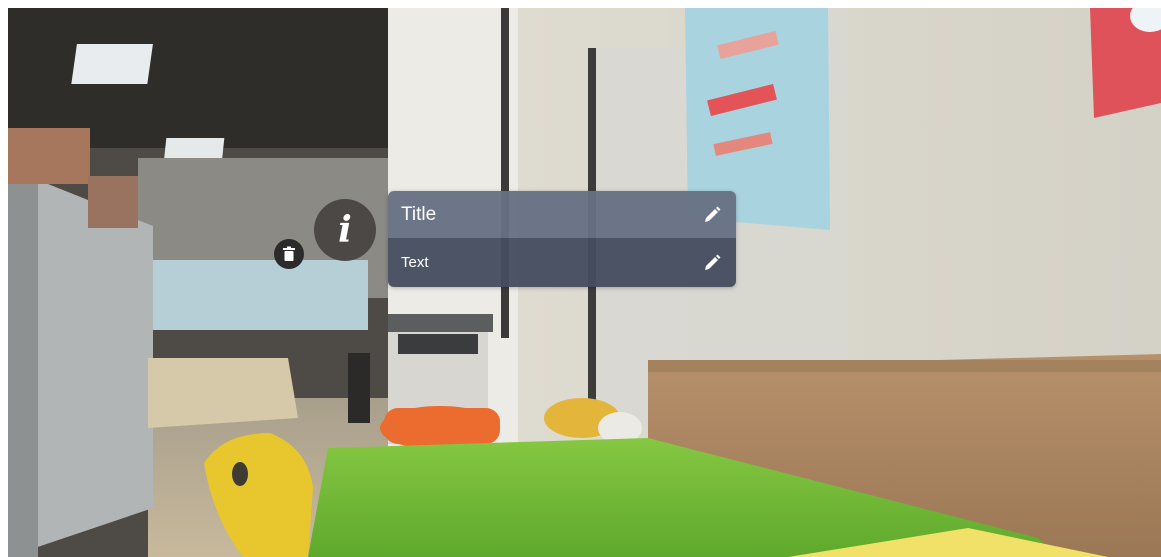 The width and height of the screenshot is (1161, 557). Describe the element at coordinates (440, 323) in the screenshot. I see `copier-top` at that location.